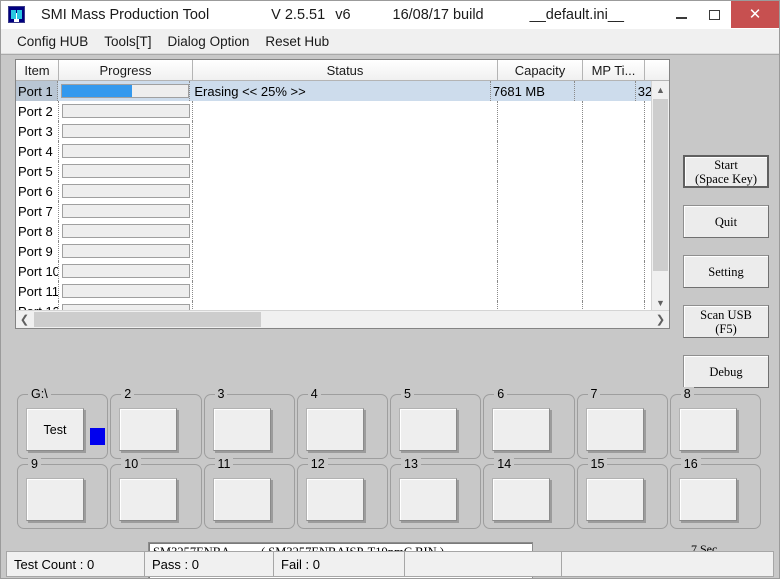 The width and height of the screenshot is (780, 579). I want to click on slot-test-button: Test, so click(55, 429).